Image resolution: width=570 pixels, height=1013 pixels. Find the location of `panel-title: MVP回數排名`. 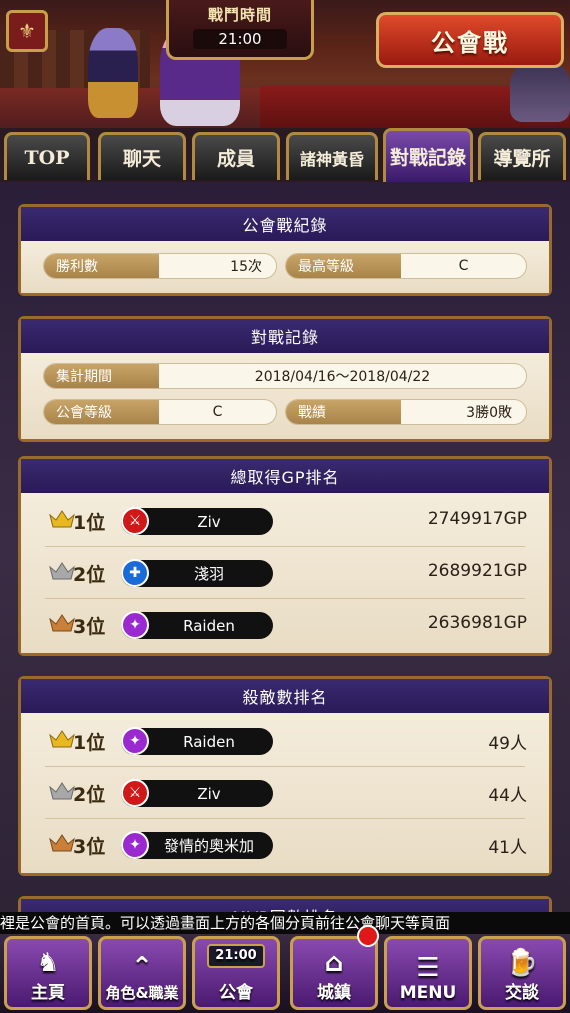

panel-title: MVP回數排名 is located at coordinates (285, 905).